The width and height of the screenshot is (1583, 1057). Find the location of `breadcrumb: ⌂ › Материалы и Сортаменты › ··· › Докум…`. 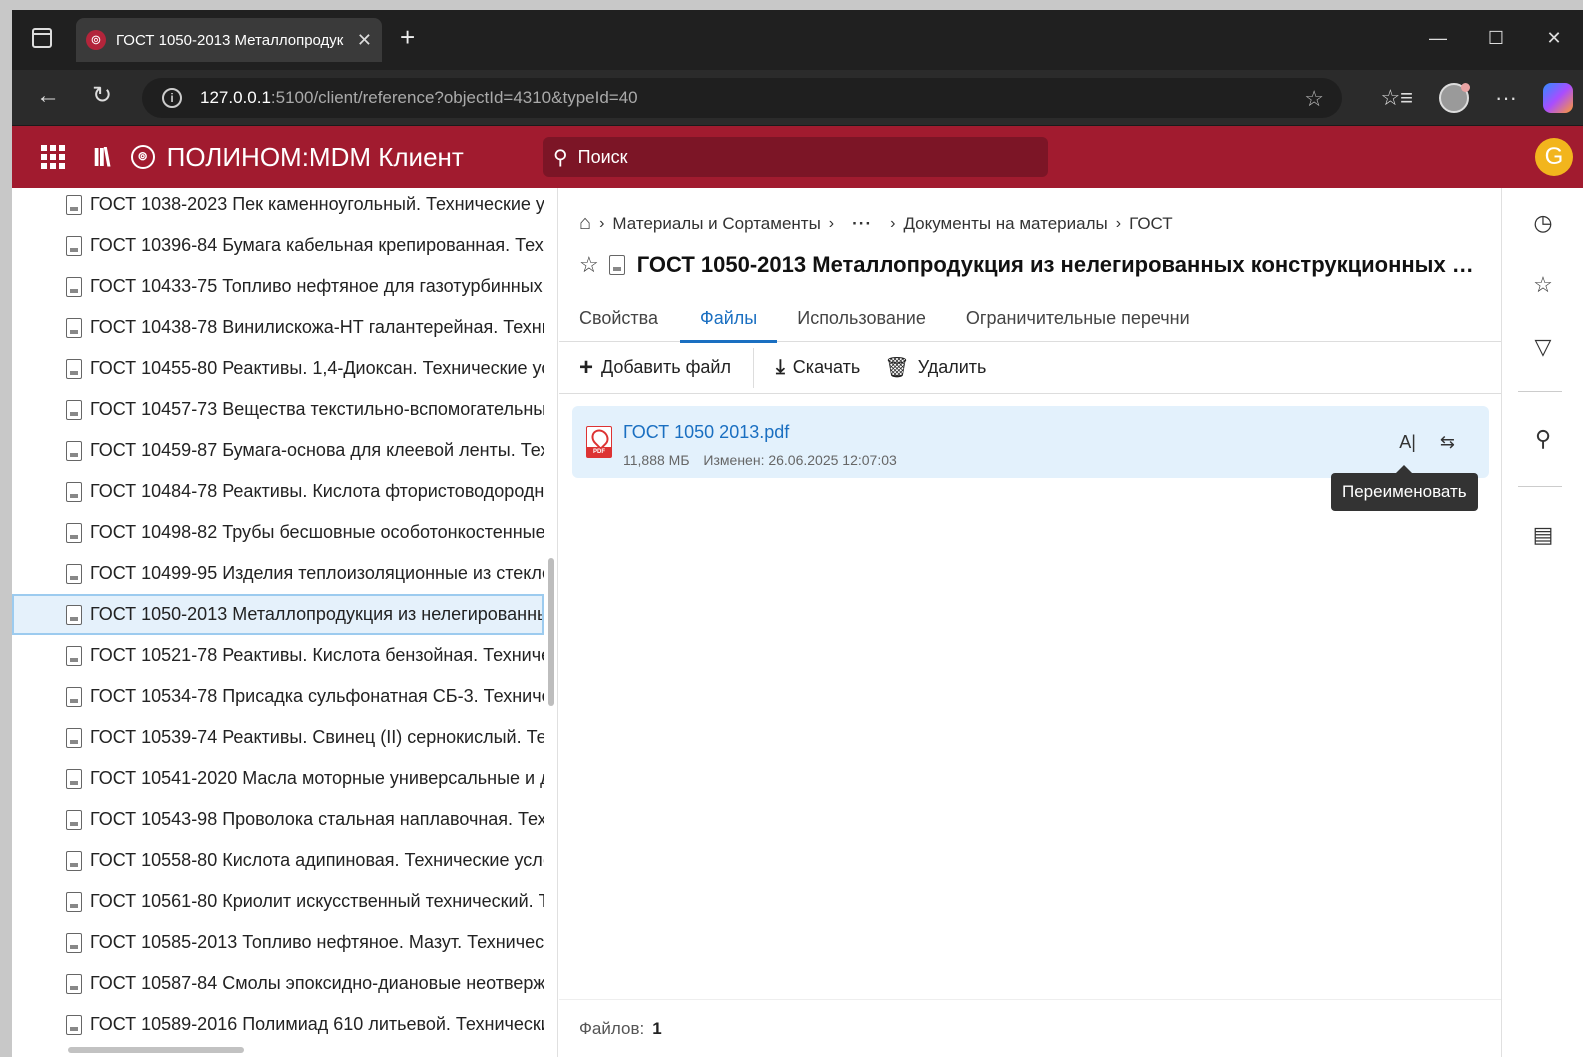

breadcrumb: ⌂ › Материалы и Сортаменты › ··· › Докум… is located at coordinates (876, 223).